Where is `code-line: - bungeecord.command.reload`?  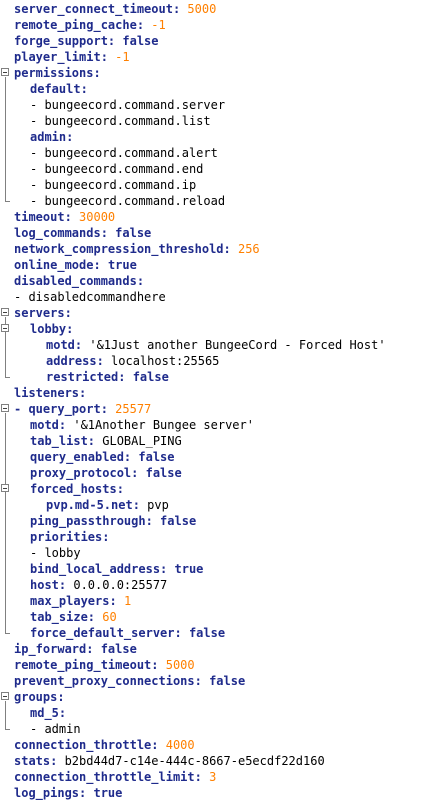
code-line: - bungeecord.command.reload is located at coordinates (215, 201).